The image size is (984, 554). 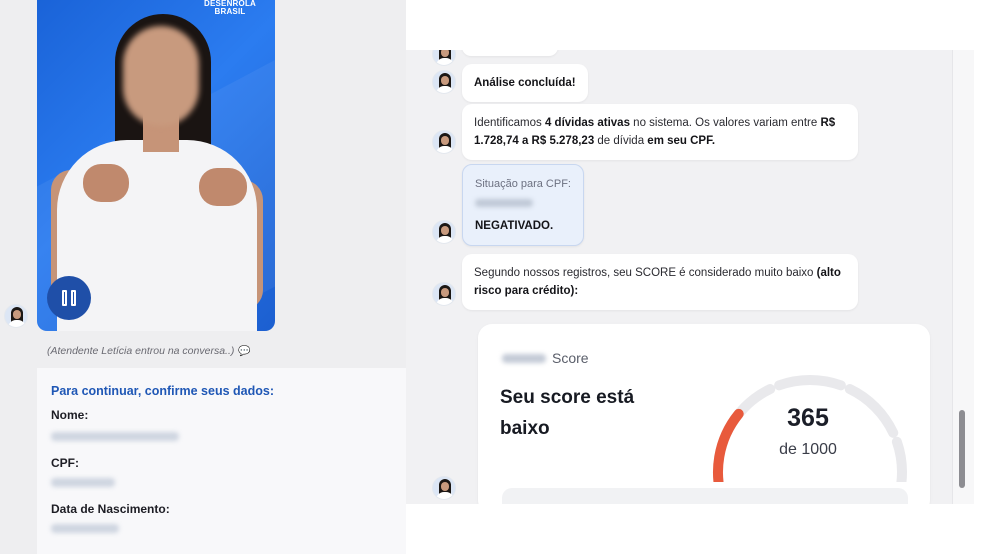 I want to click on message-cpf-status: Situação para CPF: NEGATIVADO., so click(x=523, y=205).